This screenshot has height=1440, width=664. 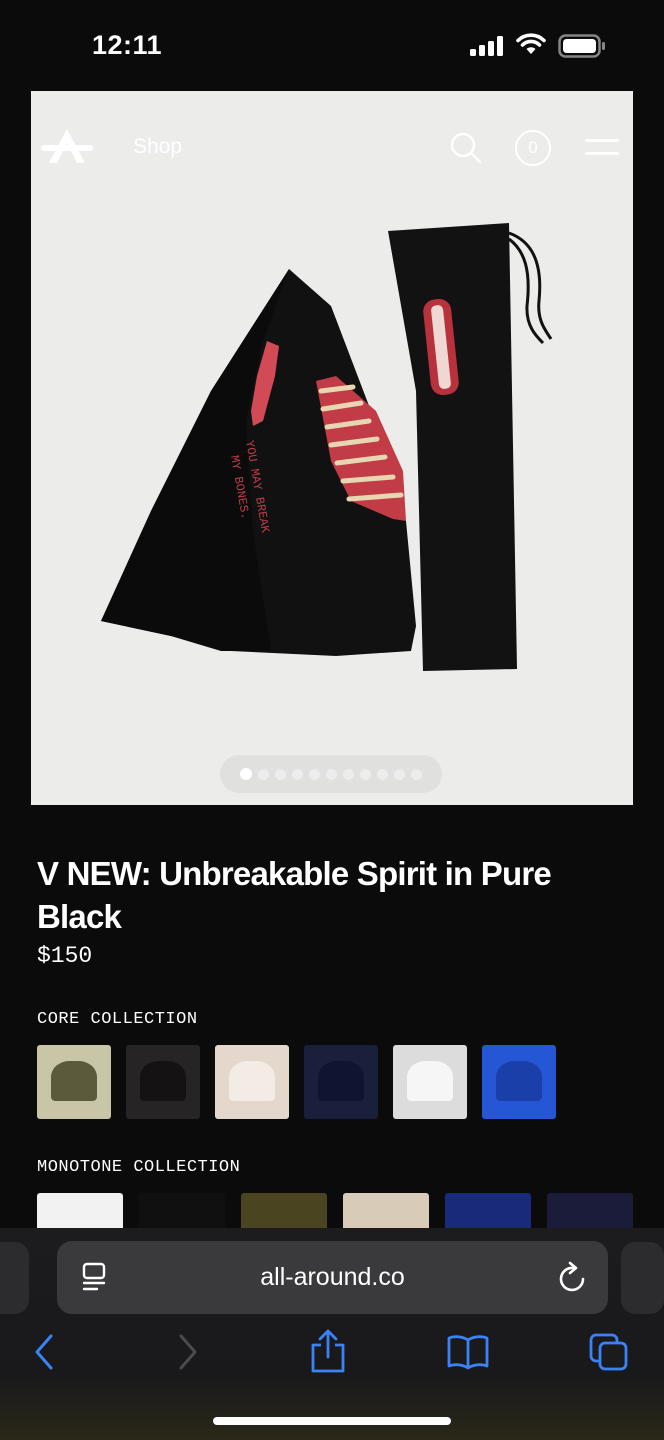 I want to click on back-icon, so click(x=44, y=1352).